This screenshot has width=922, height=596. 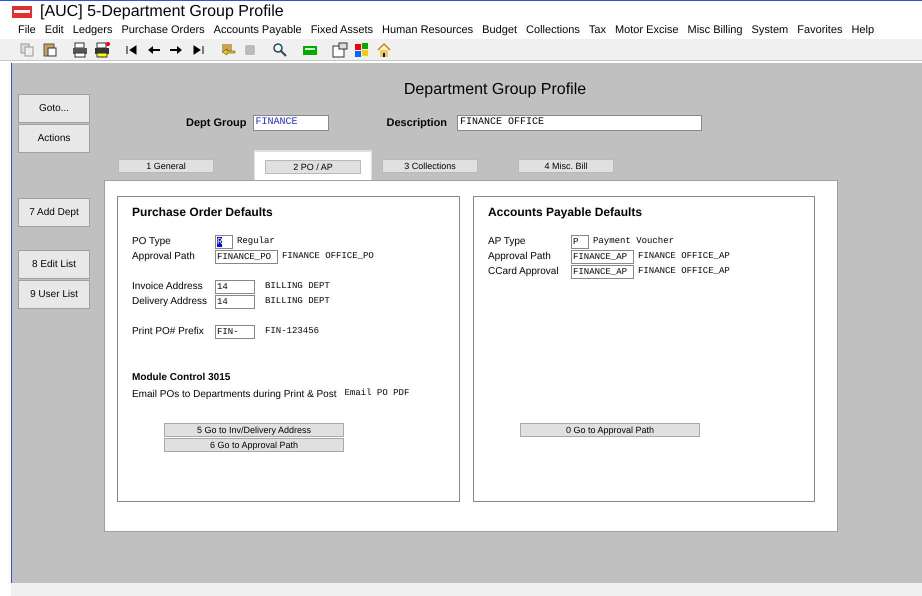 What do you see at coordinates (254, 445) in the screenshot?
I see `action-button: 6 Go to Approval Path` at bounding box center [254, 445].